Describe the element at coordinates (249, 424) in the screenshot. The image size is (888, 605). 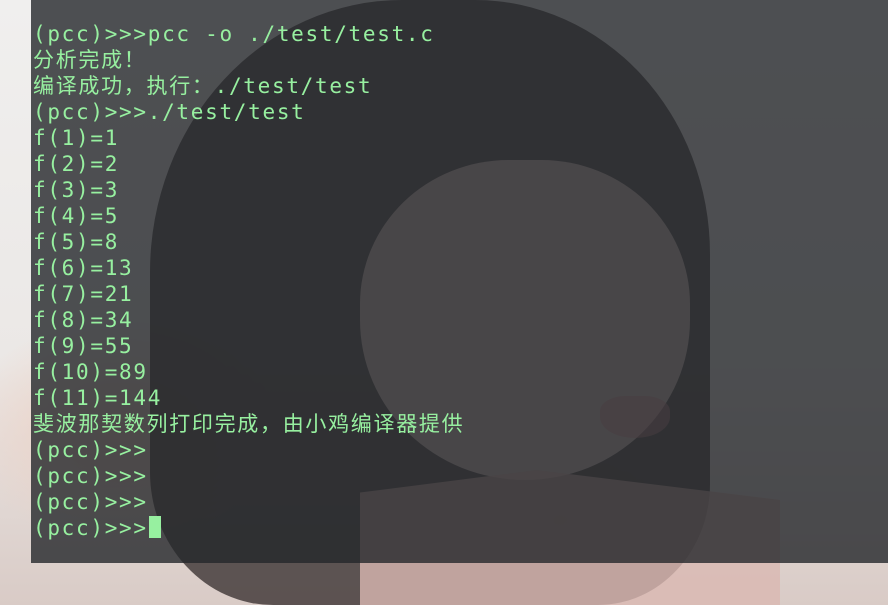
I see `terminal-line: 斐波那契数列打印完成，由小鸡编译器提供` at that location.